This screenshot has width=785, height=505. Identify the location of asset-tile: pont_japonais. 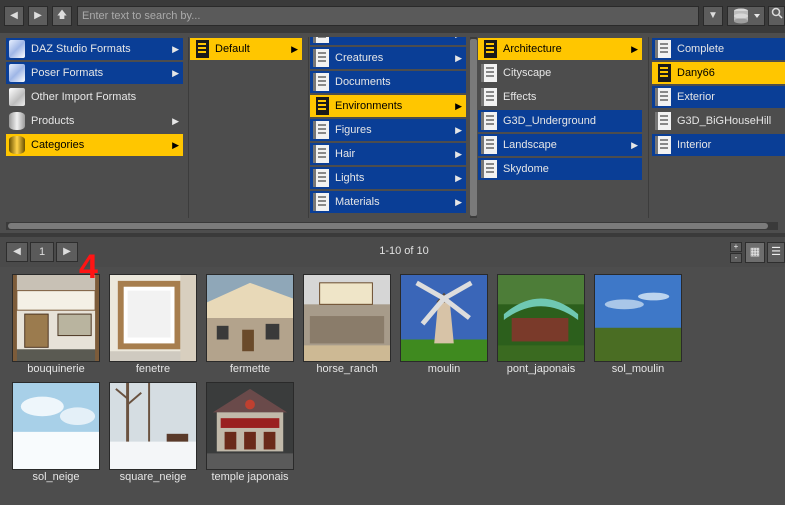
(541, 322).